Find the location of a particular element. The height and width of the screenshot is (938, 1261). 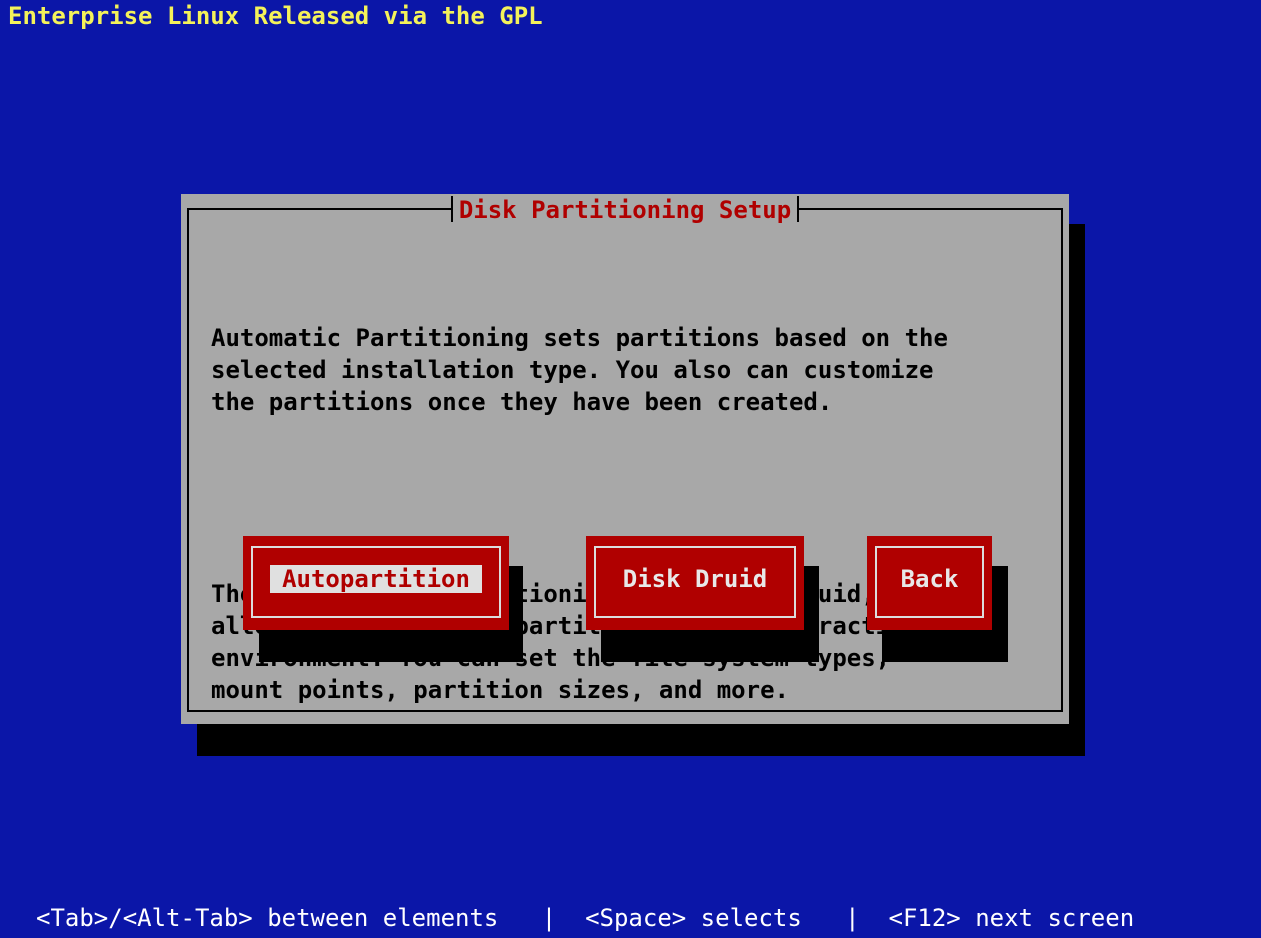

autopartition-button: Autopartition is located at coordinates (376, 583).